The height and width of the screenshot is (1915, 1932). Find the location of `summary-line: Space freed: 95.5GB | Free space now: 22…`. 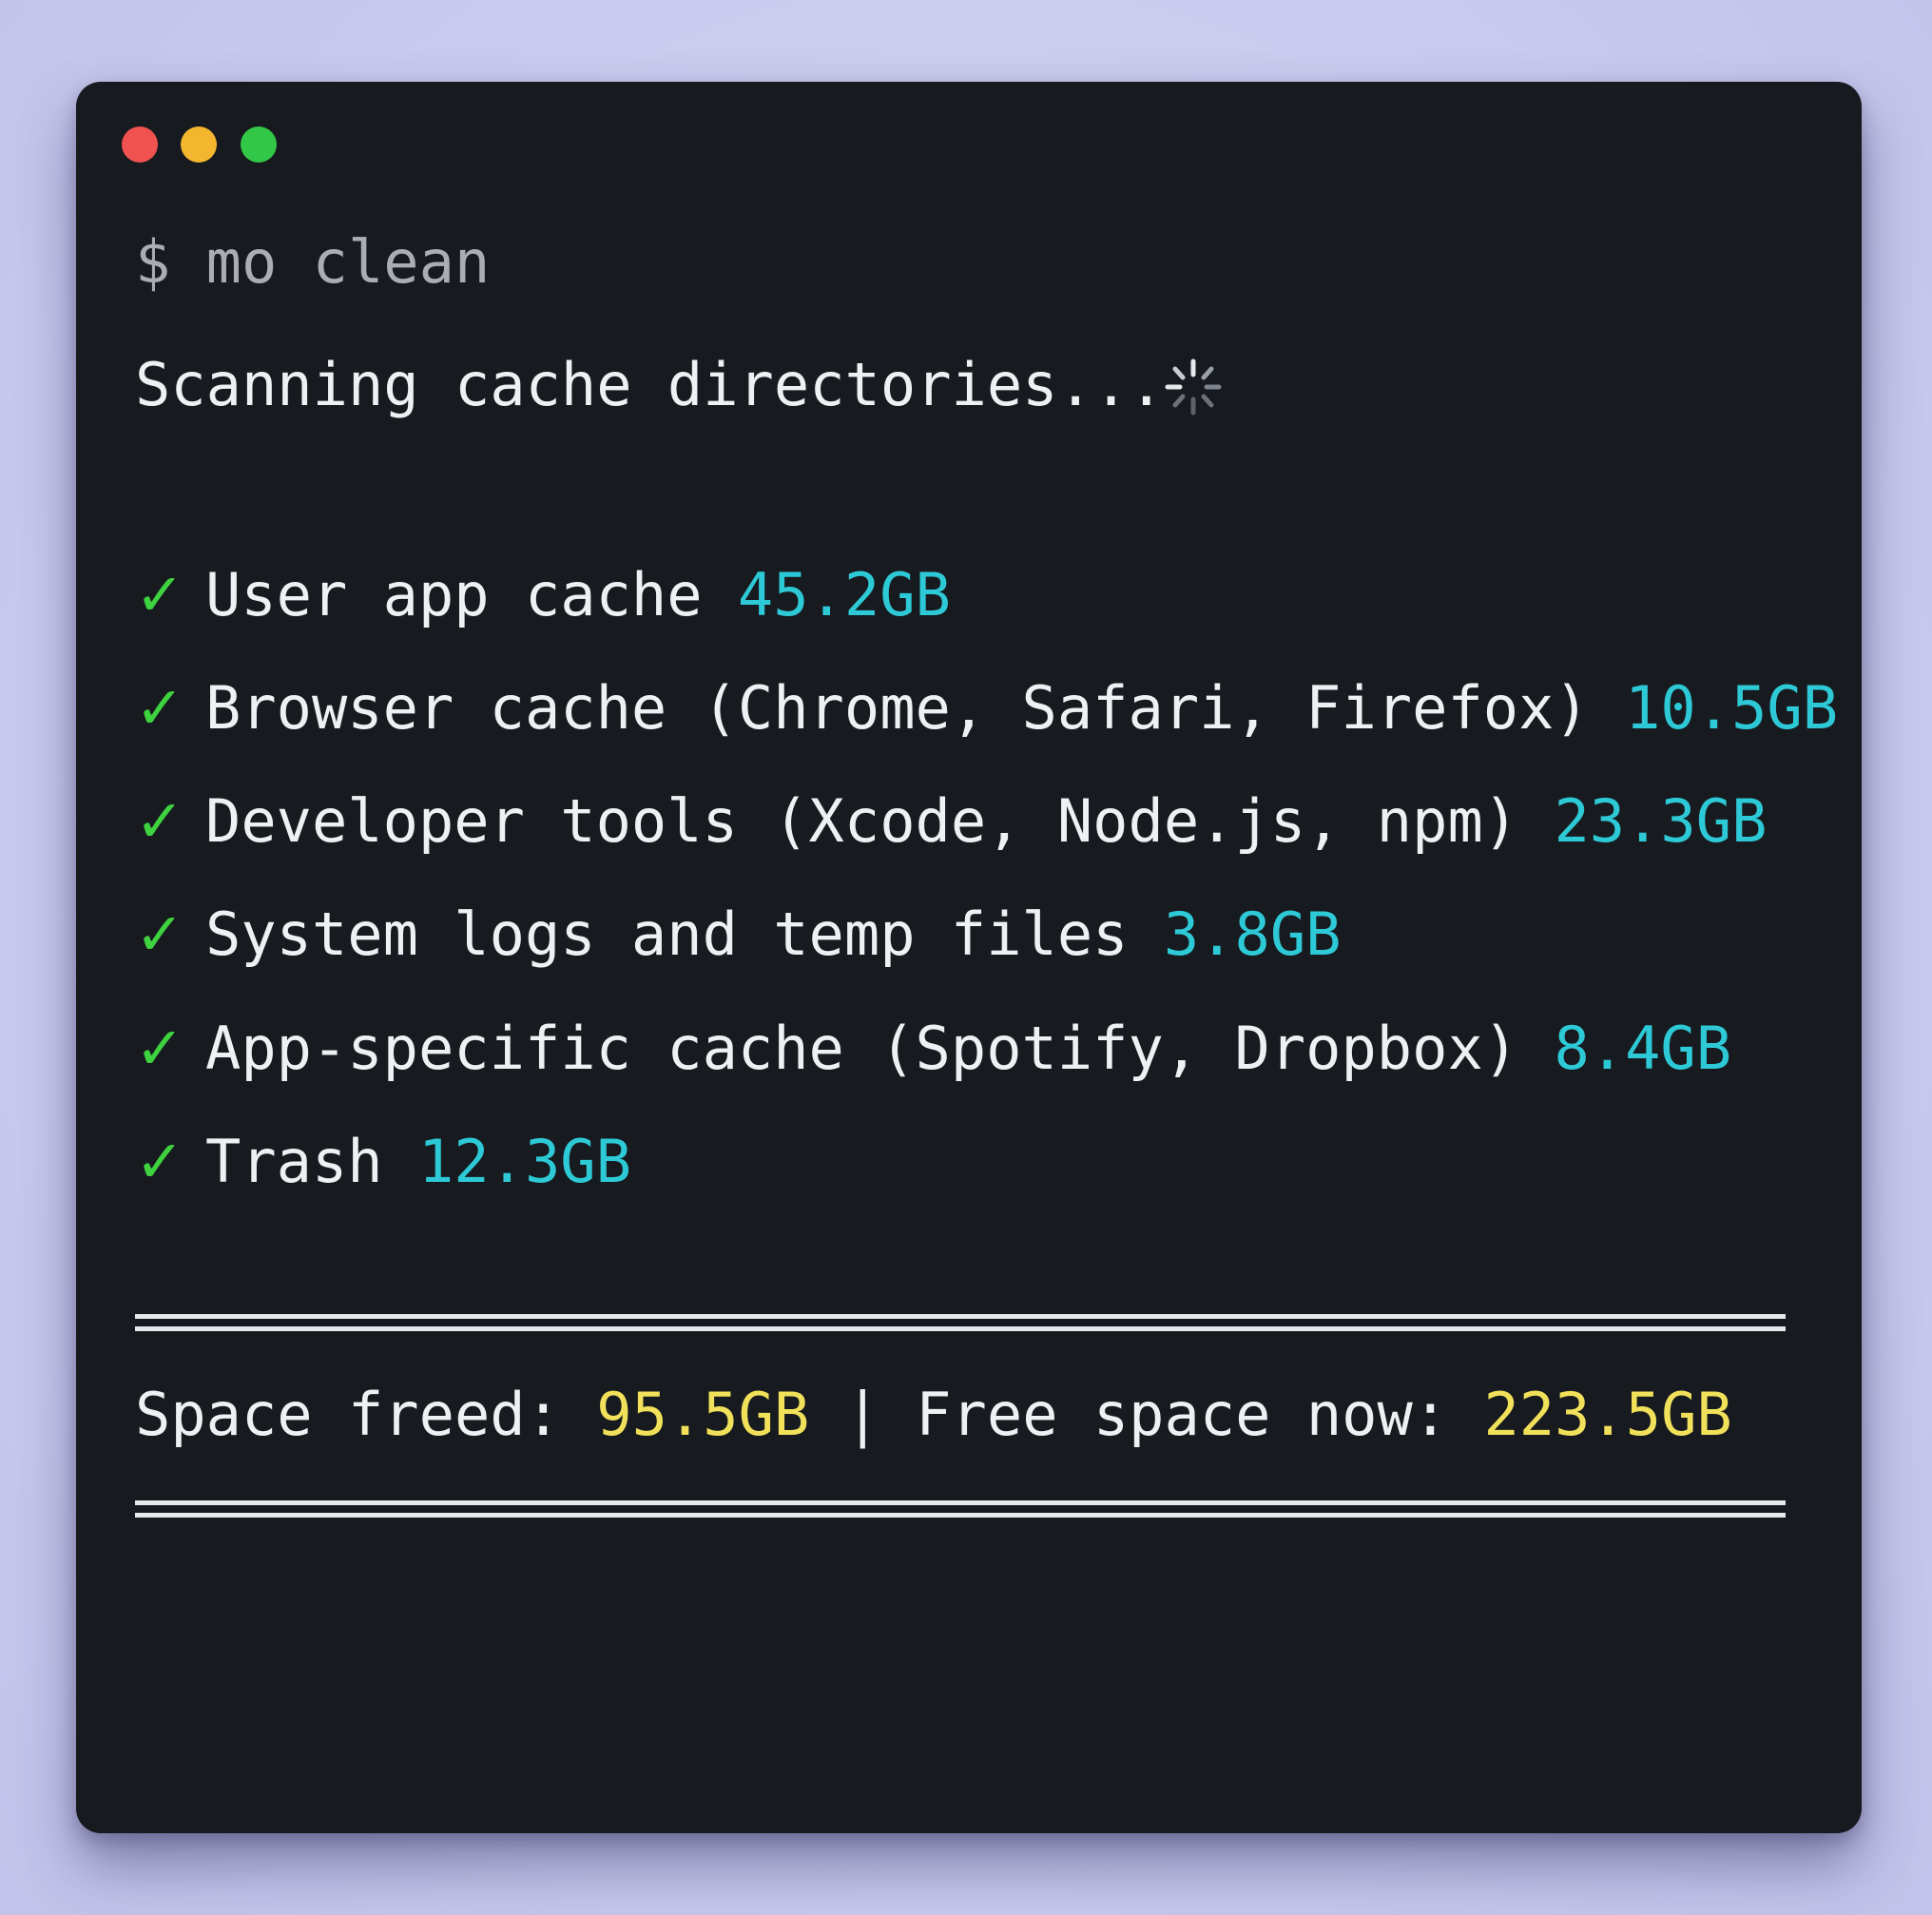

summary-line: Space freed: 95.5GB | Free space now: 22… is located at coordinates (933, 1415).